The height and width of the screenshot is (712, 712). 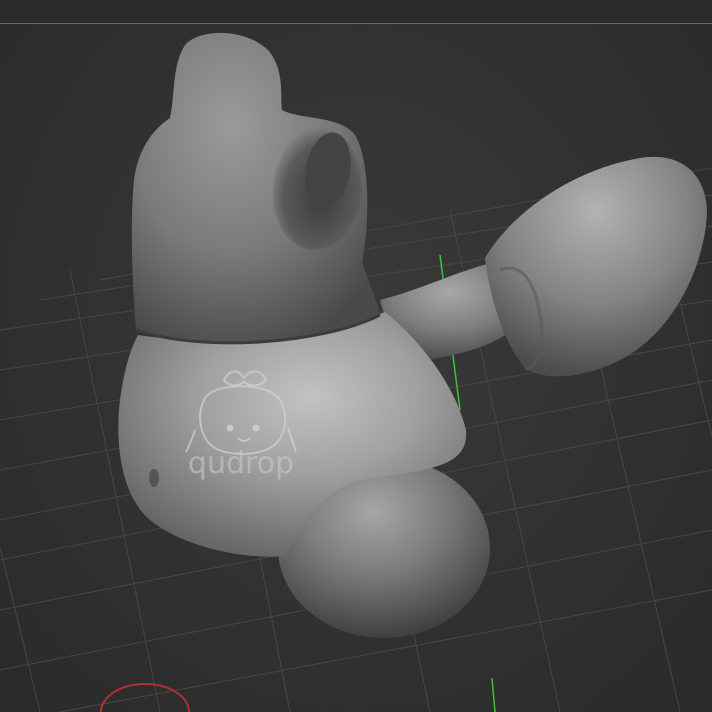 What do you see at coordinates (154, 478) in the screenshot?
I see `model-navel` at bounding box center [154, 478].